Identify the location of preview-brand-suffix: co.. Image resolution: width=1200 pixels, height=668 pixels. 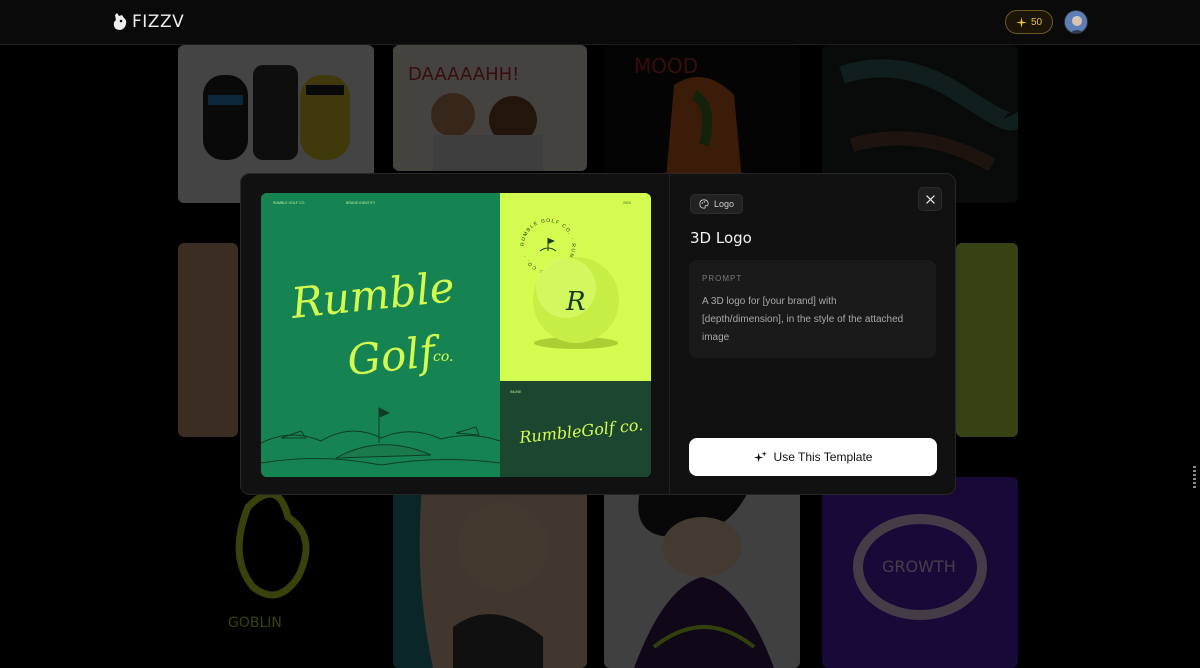
(443, 357).